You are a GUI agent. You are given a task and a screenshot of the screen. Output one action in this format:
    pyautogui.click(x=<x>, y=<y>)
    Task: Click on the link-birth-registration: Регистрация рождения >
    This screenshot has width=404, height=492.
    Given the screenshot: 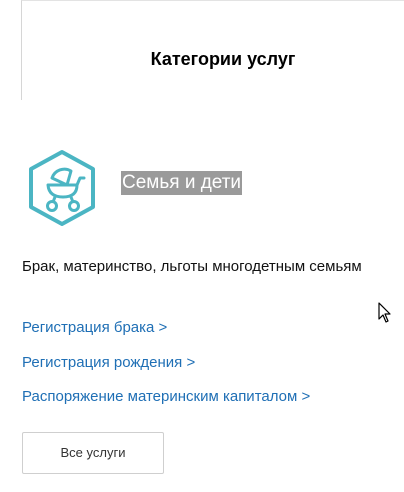 What is the action you would take?
    pyautogui.click(x=108, y=362)
    